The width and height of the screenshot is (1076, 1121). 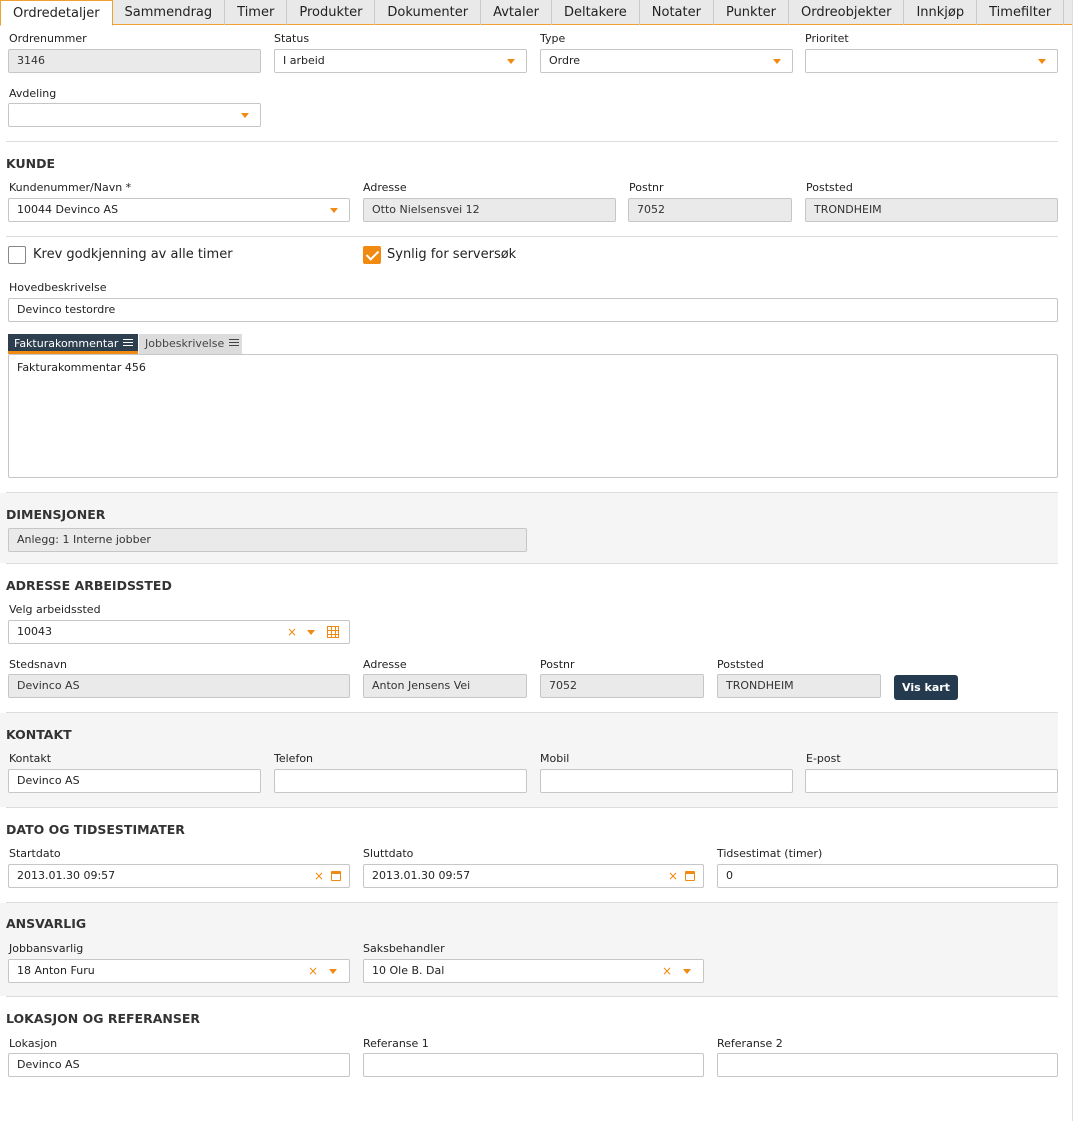 What do you see at coordinates (533, 876) in the screenshot?
I see `sluttdato-input: 2013.01.30 09:57 ×` at bounding box center [533, 876].